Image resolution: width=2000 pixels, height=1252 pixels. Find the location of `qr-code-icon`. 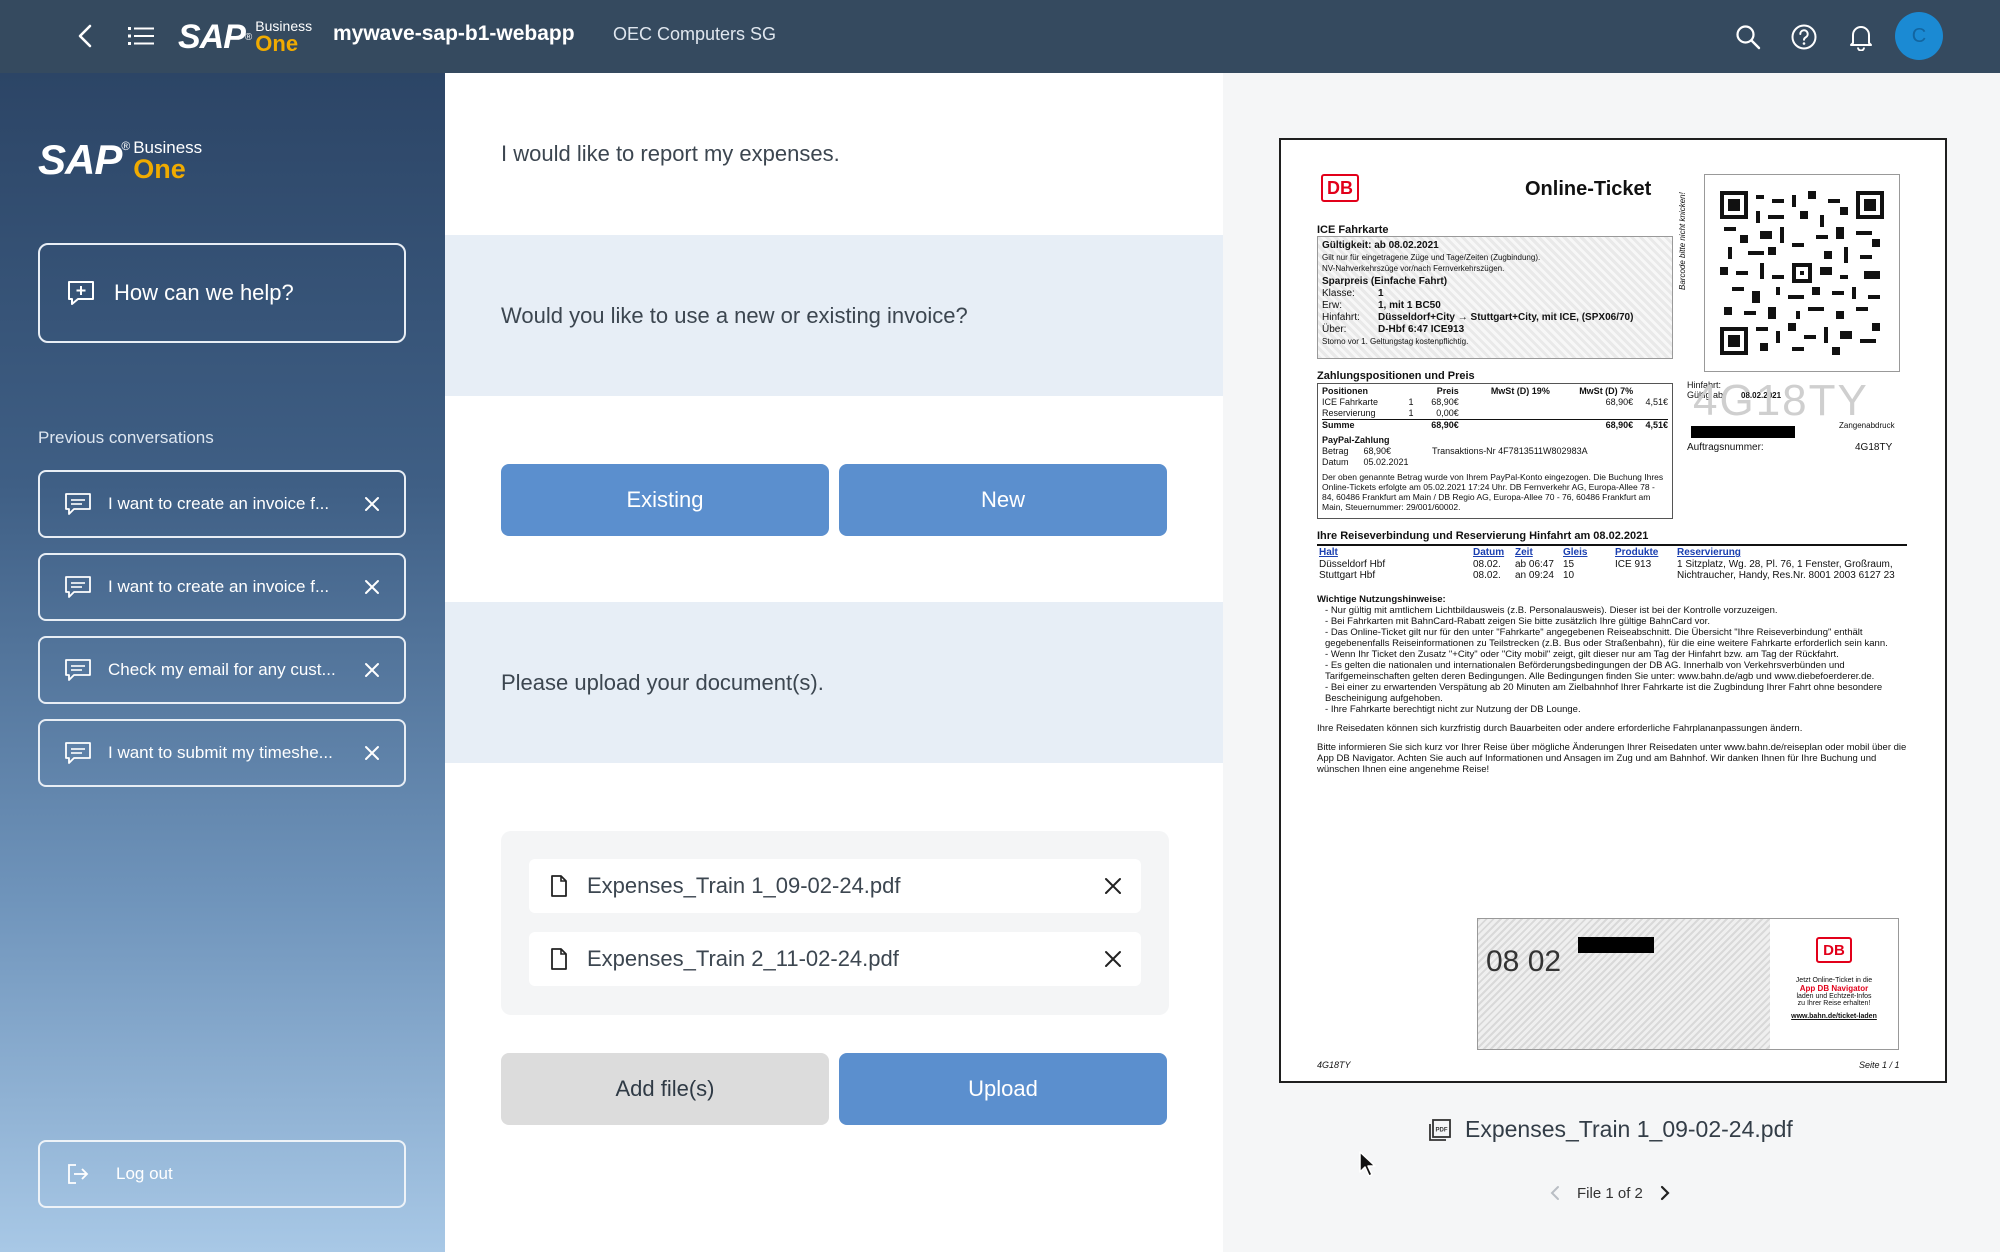

qr-code-icon is located at coordinates (1802, 273).